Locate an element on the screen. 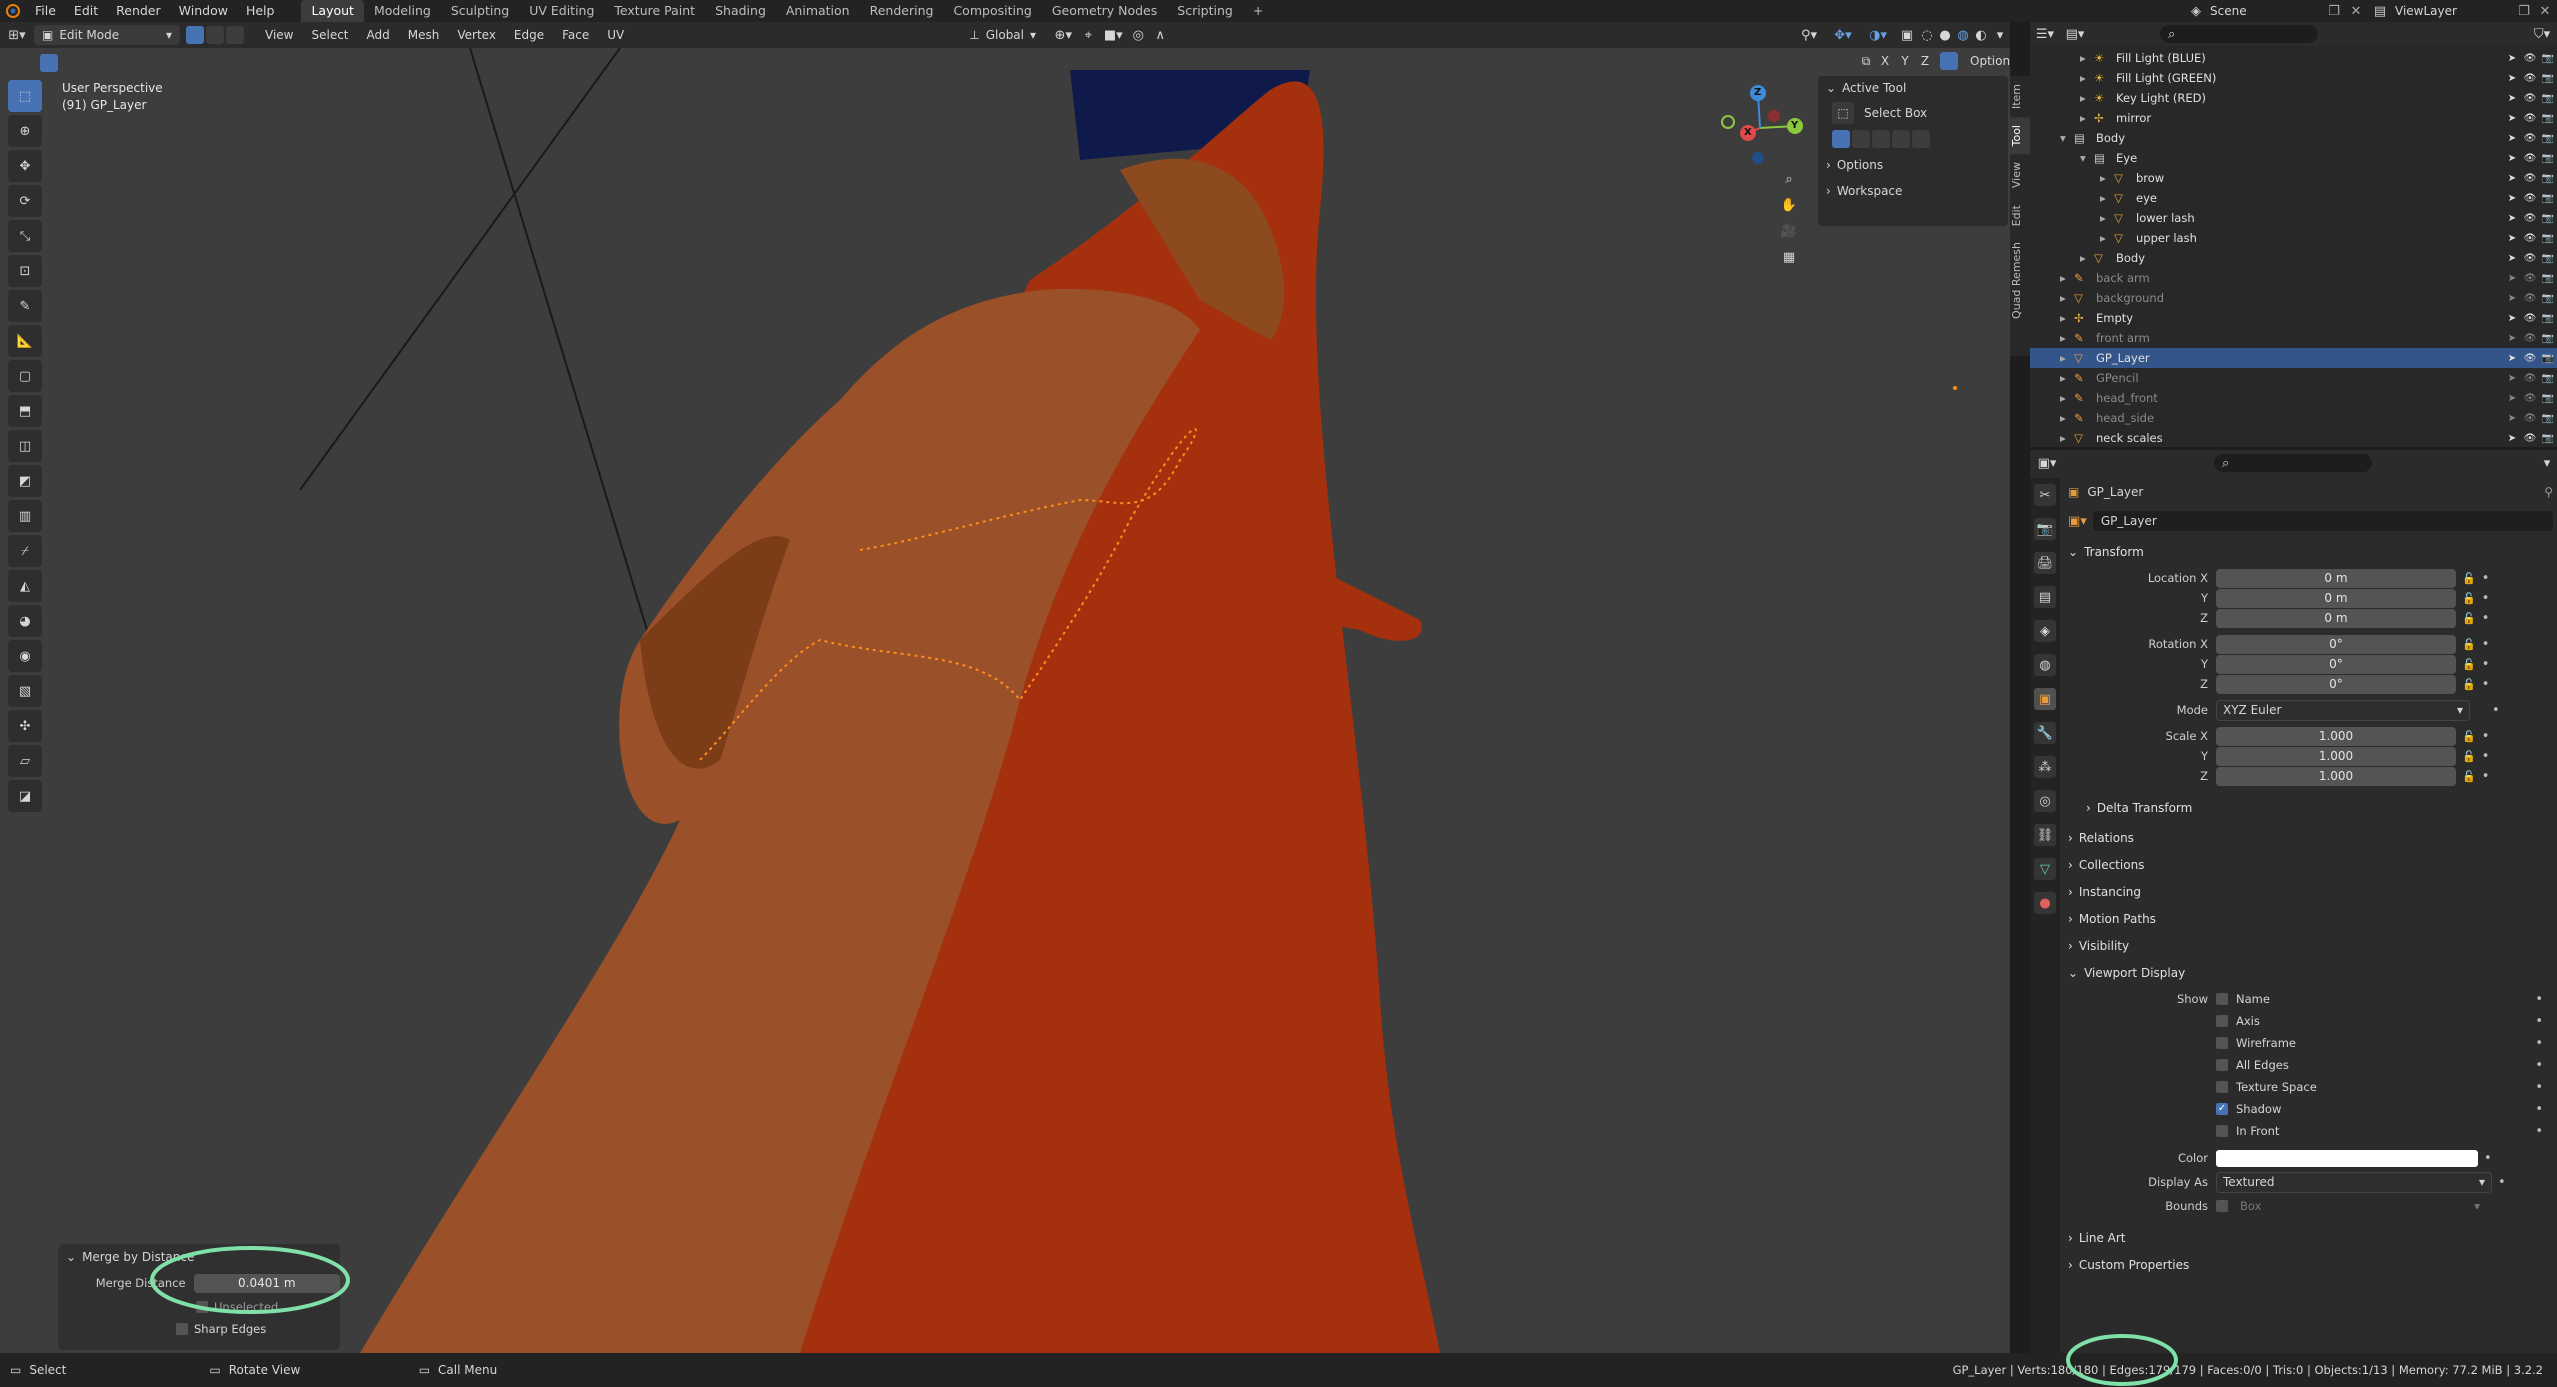 This screenshot has height=1387, width=2557. measure-tool-icon: 📐 is located at coordinates (25, 341).